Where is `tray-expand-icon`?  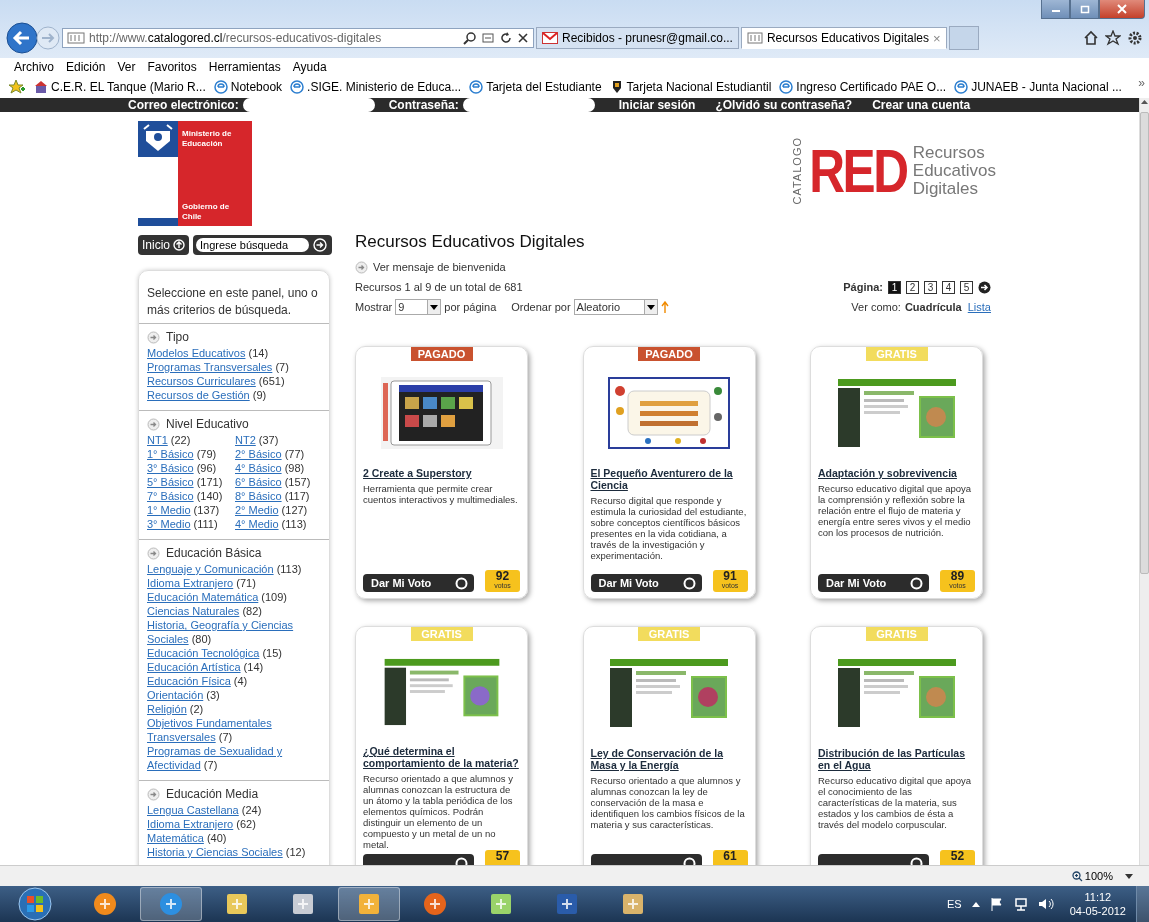
tray-expand-icon is located at coordinates (975, 904).